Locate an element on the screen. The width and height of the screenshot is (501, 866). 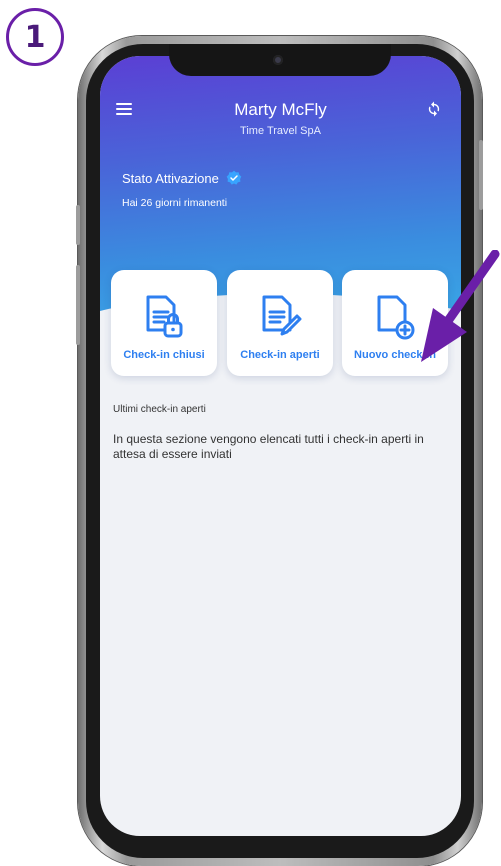
company-name: Time Travel SpA is located at coordinates (280, 131).